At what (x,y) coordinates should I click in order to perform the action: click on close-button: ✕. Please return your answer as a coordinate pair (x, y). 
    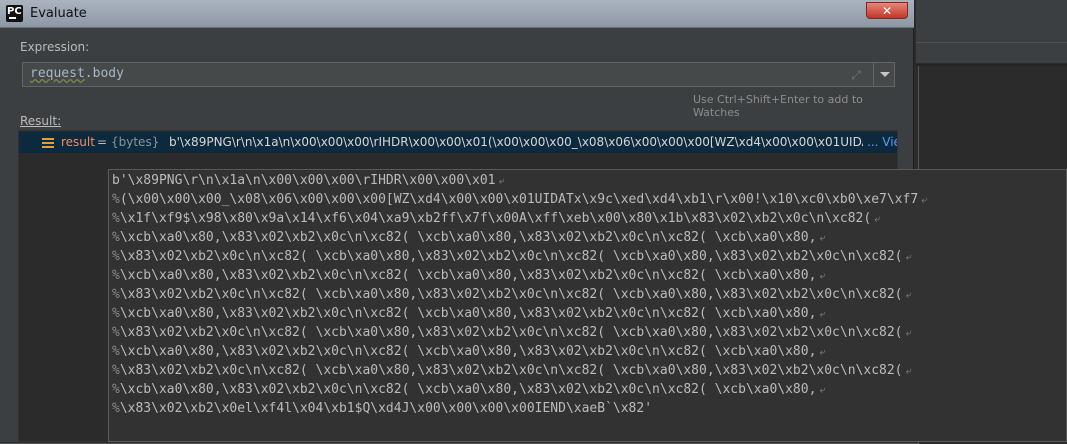
    Looking at the image, I should click on (887, 10).